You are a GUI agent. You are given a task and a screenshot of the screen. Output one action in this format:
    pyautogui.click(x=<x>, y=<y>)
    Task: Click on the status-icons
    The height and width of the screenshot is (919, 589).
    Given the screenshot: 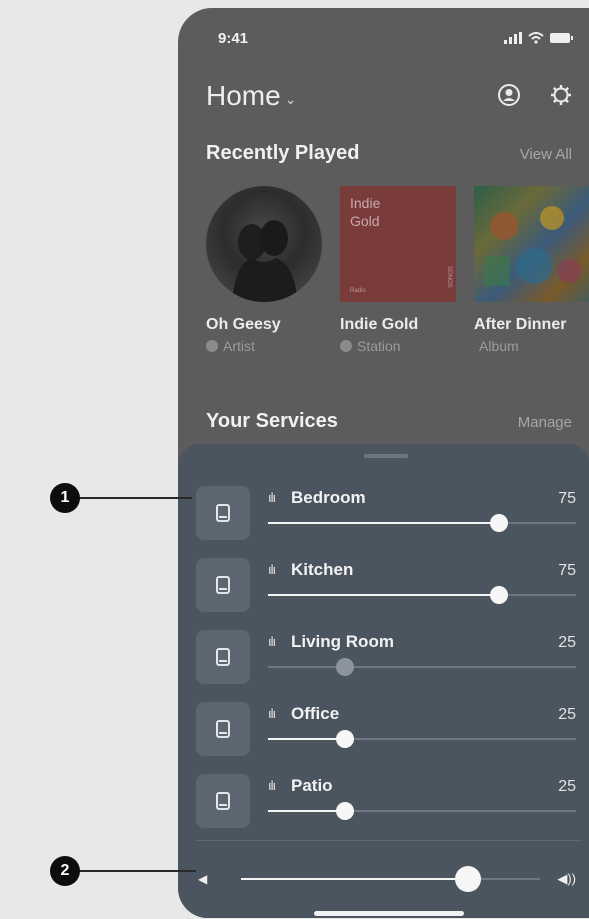 What is the action you would take?
    pyautogui.click(x=539, y=40)
    